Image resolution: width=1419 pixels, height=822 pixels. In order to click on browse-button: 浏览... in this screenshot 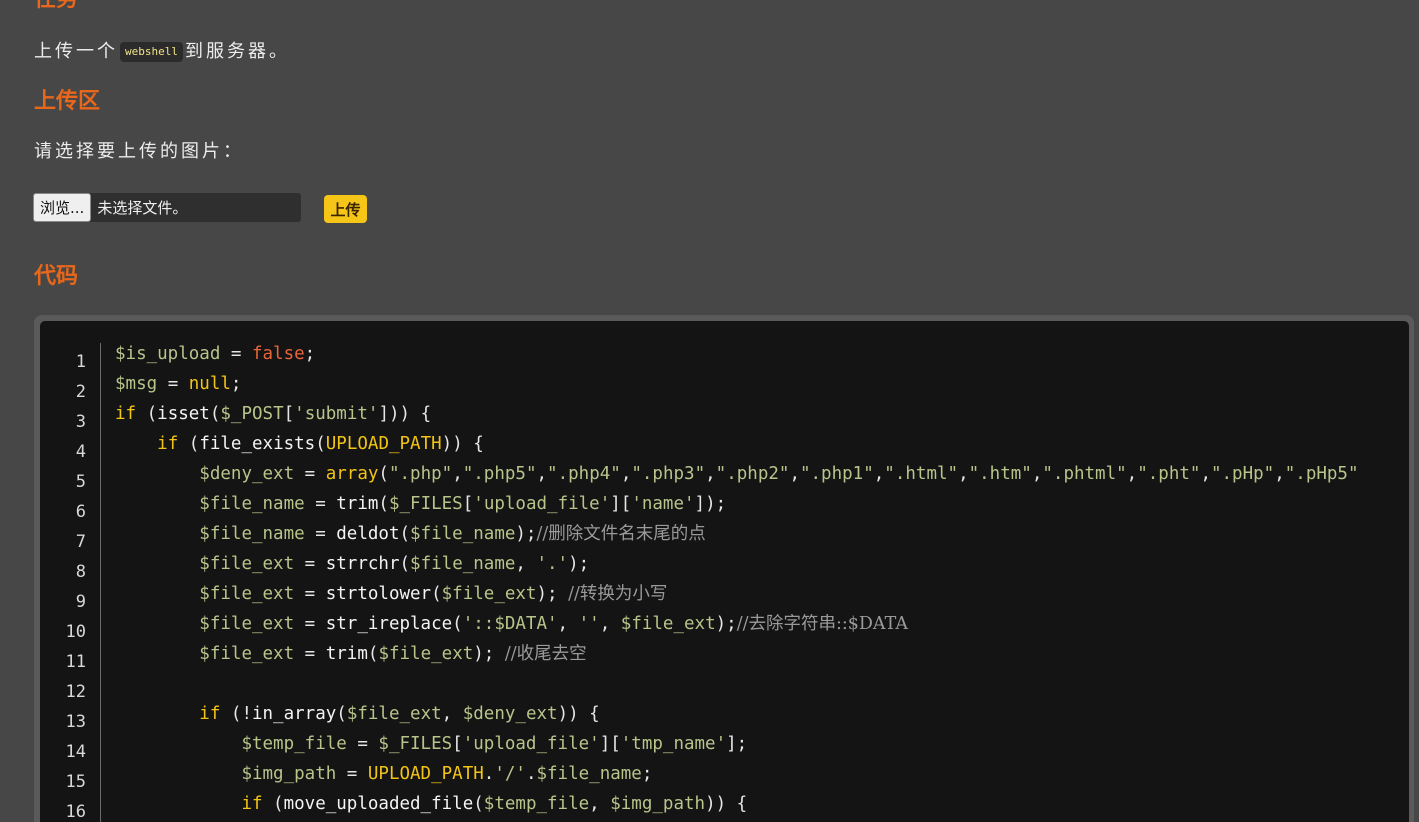, I will do `click(62, 207)`.